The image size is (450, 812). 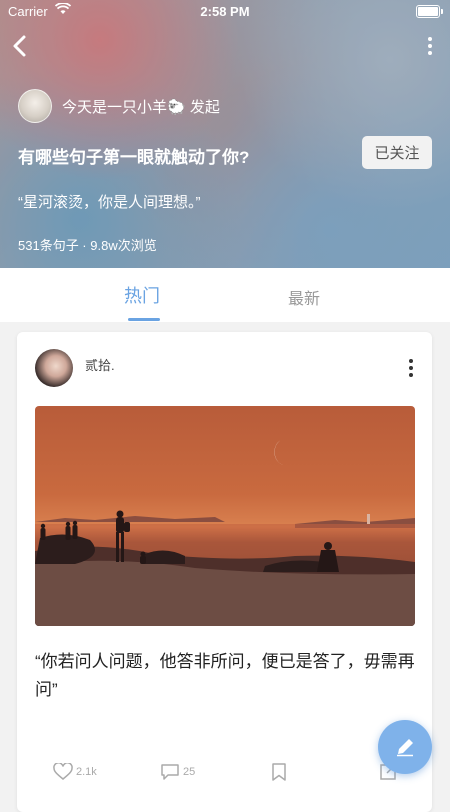 What do you see at coordinates (141, 107) in the screenshot?
I see `topic-author-text: 今天是一只小羊🐑 发起` at bounding box center [141, 107].